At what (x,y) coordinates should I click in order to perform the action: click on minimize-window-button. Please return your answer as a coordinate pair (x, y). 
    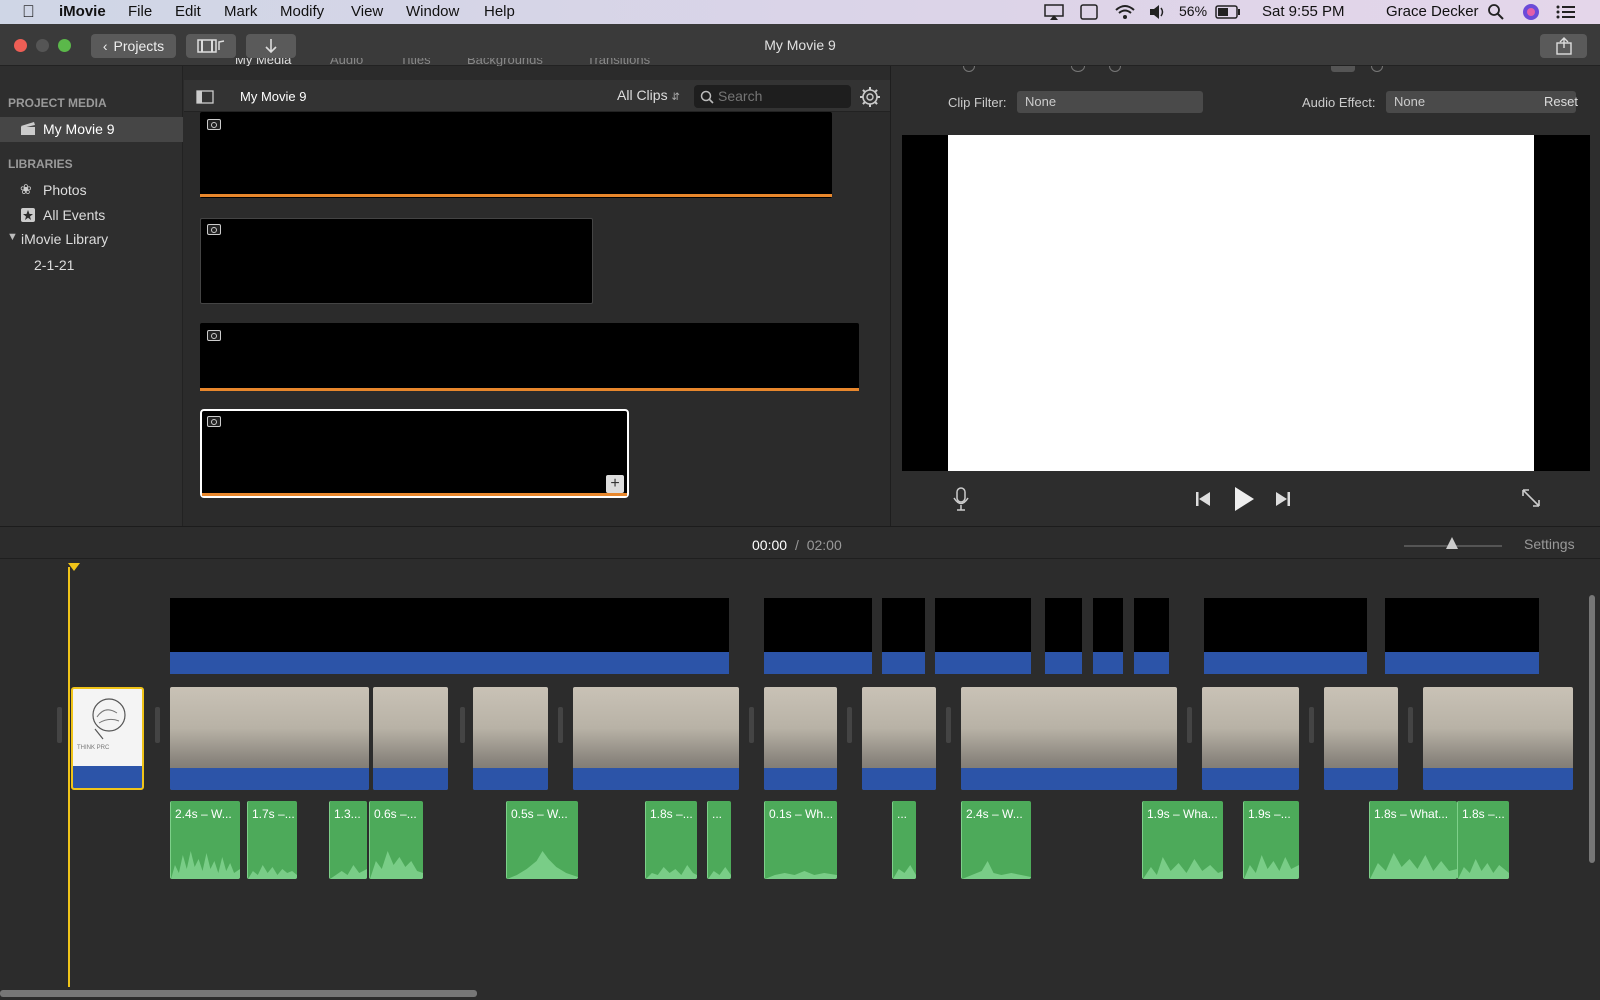
    Looking at the image, I should click on (42, 45).